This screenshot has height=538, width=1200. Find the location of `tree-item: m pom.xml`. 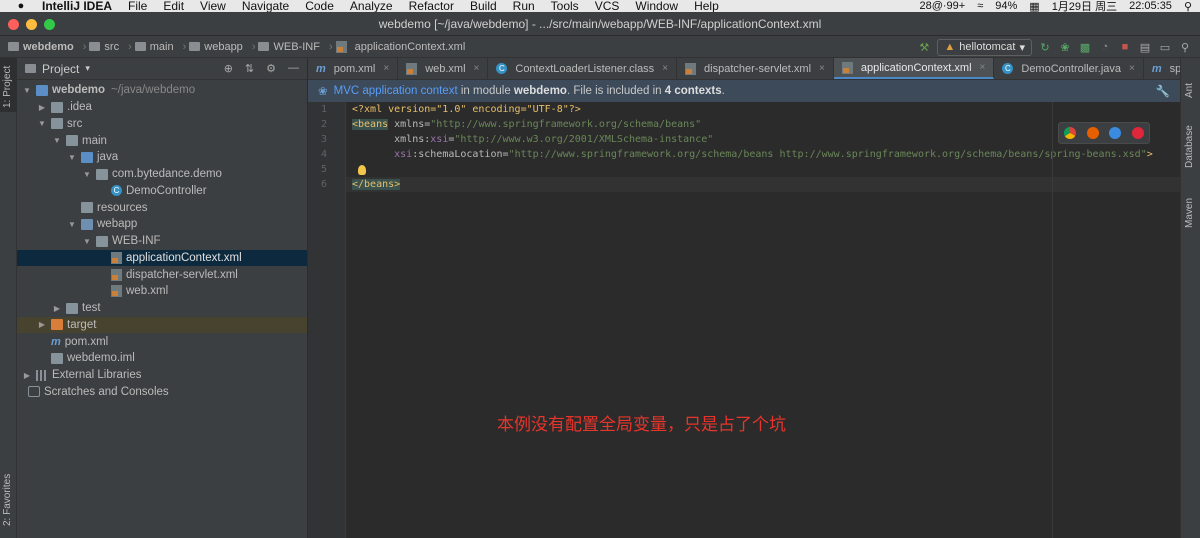

tree-item: m pom.xml is located at coordinates (162, 341).